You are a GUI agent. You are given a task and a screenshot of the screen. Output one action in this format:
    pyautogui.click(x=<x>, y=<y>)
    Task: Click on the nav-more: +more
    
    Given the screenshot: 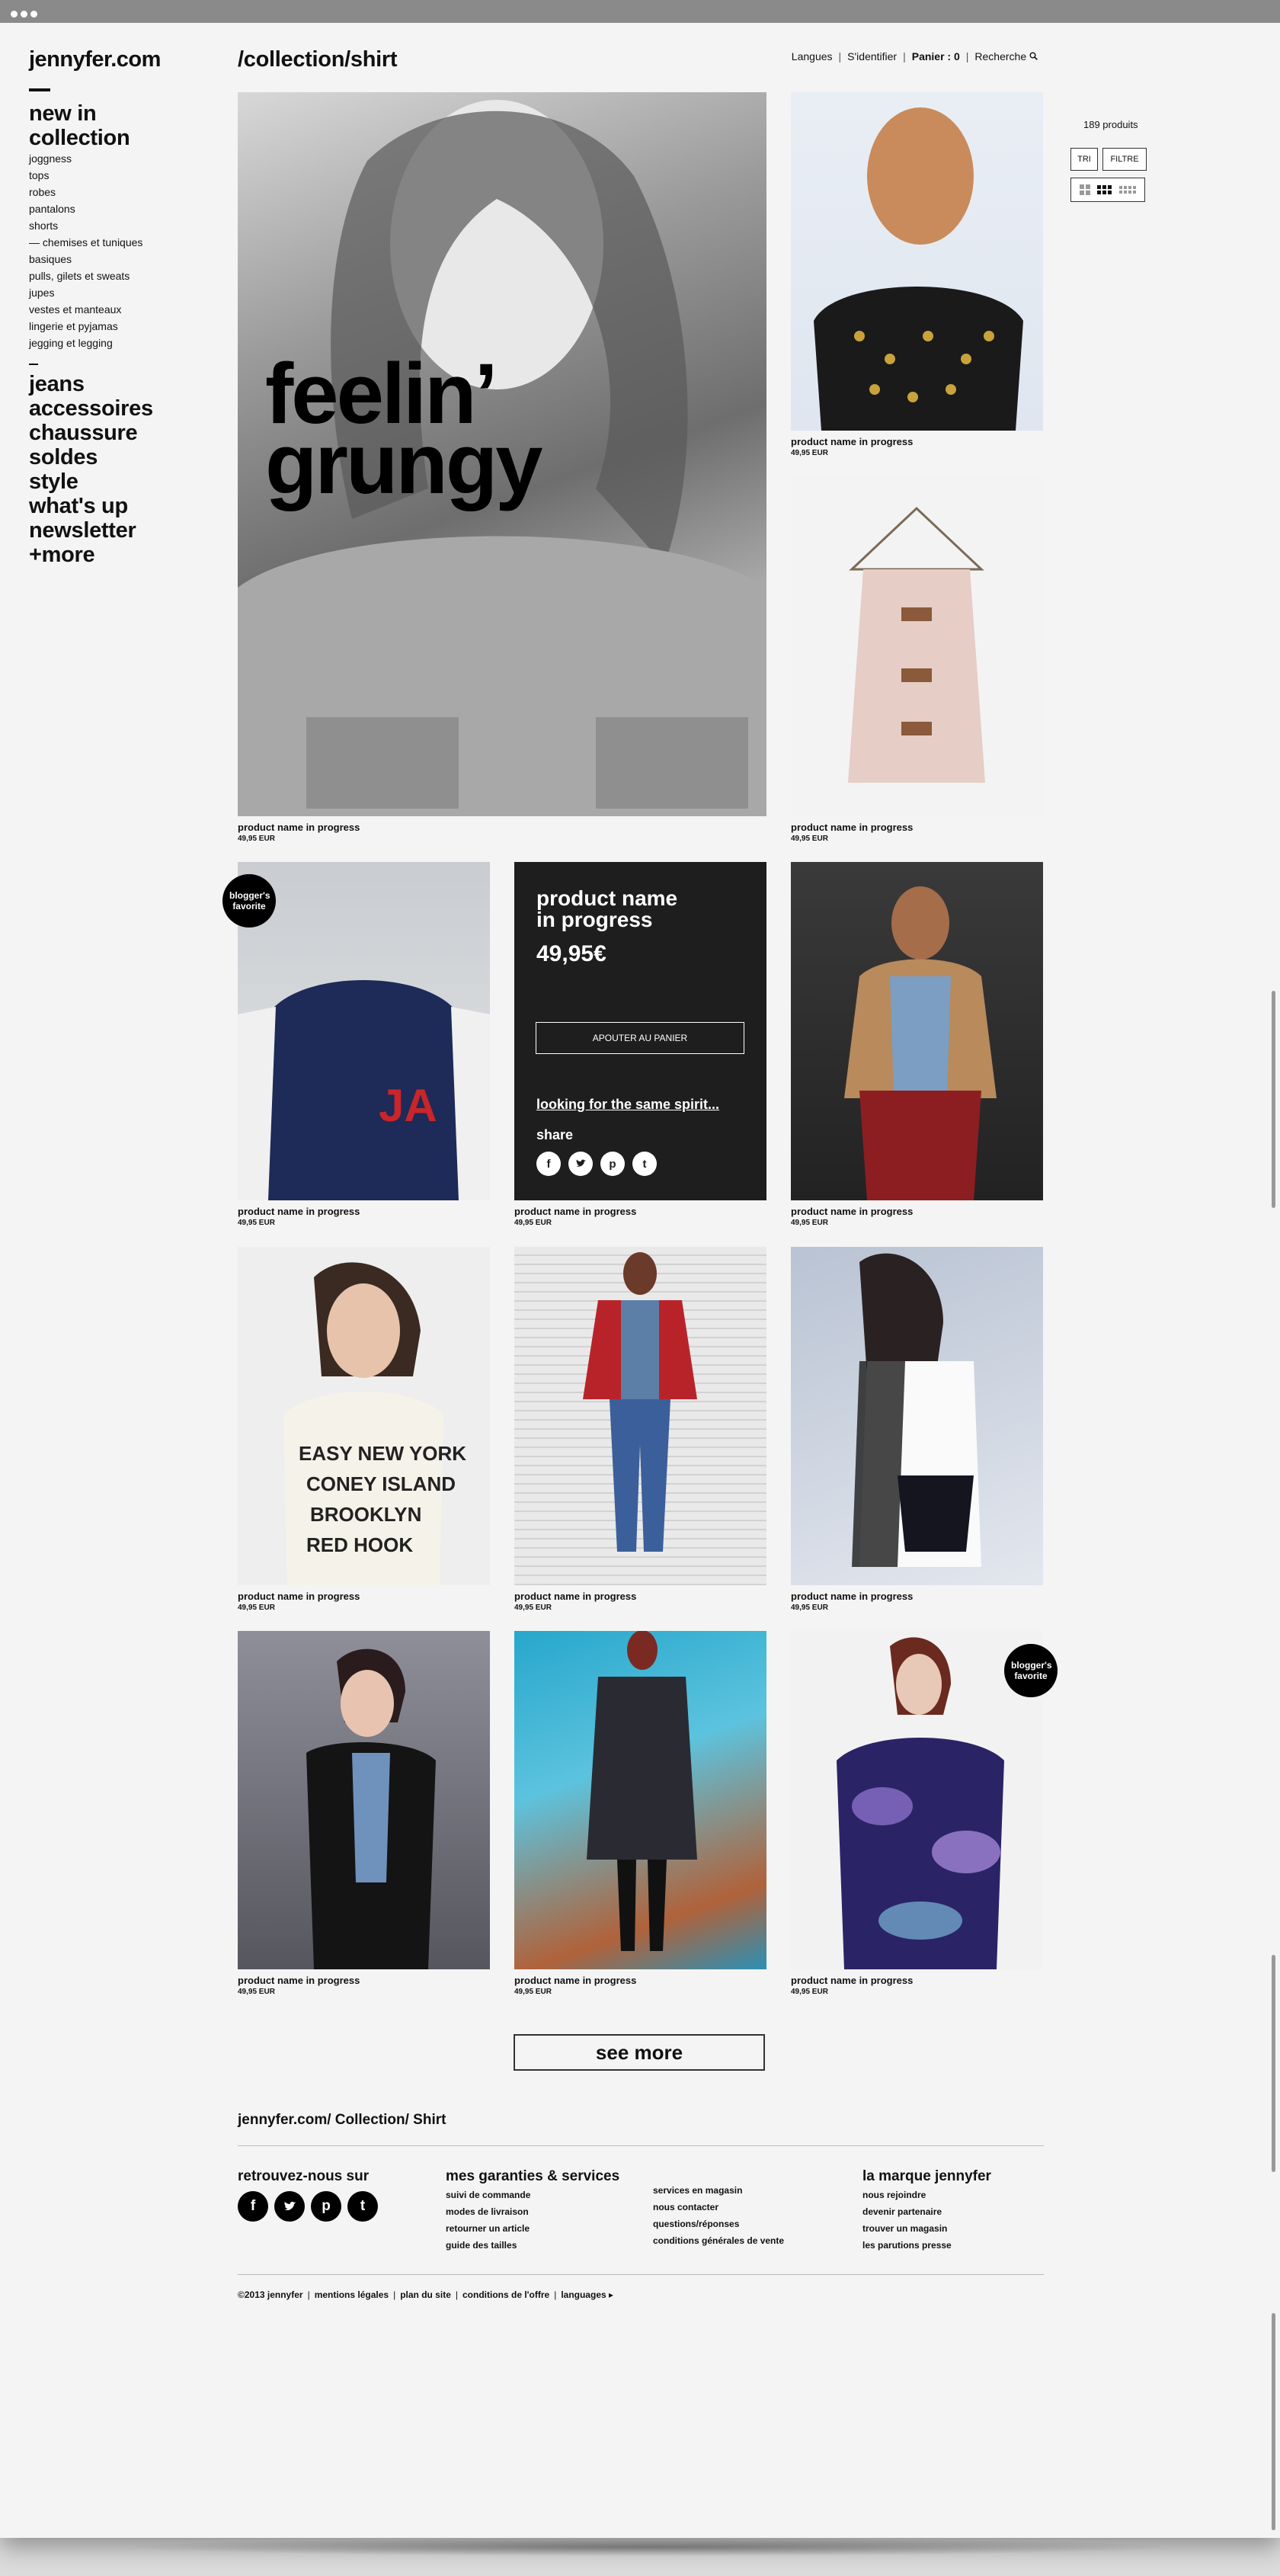 What is the action you would take?
    pyautogui.click(x=91, y=555)
    